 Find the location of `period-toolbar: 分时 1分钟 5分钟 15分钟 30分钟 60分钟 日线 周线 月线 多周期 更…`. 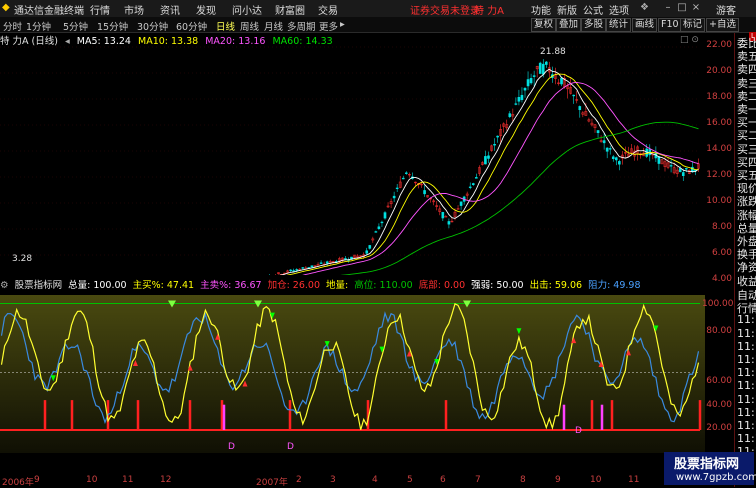

period-toolbar: 分时 1分钟 5分钟 15分钟 30分钟 60分钟 日线 周线 月线 多周期 更… is located at coordinates (378, 25).